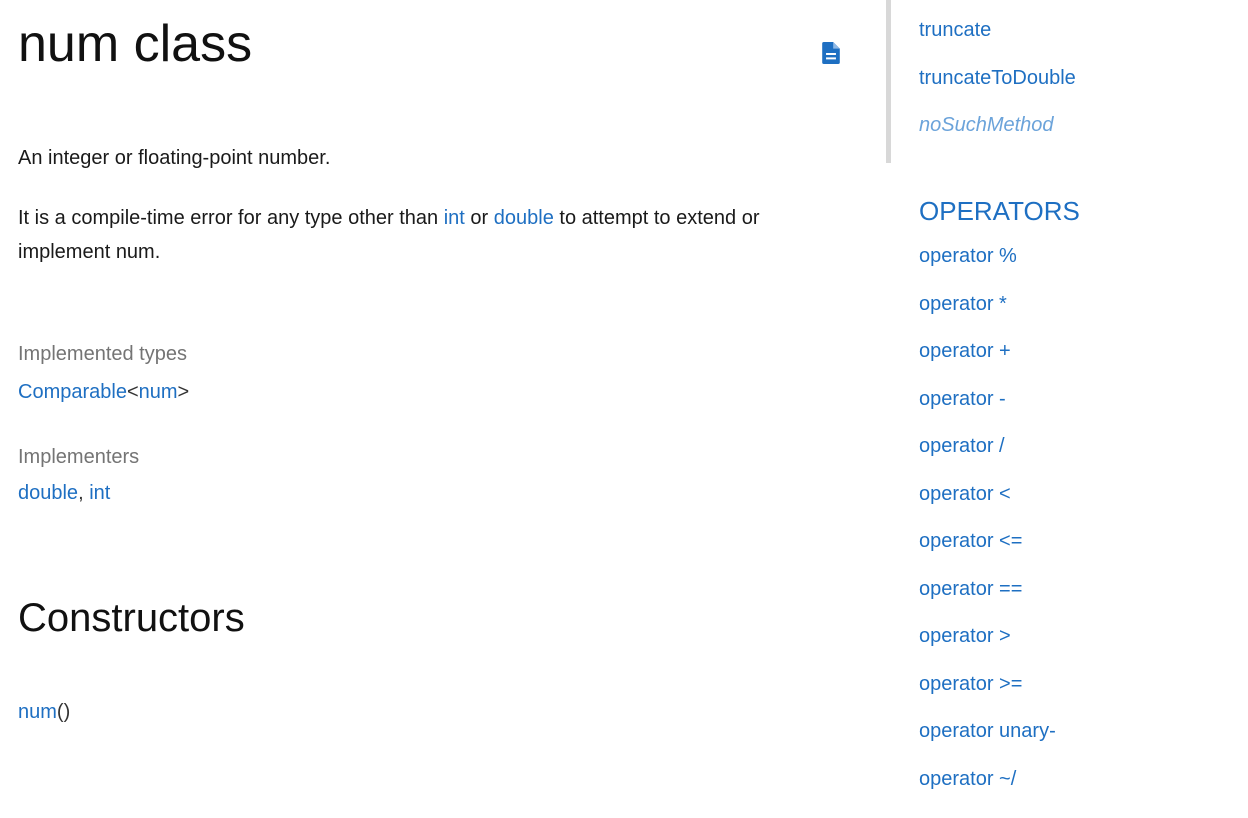 This screenshot has width=1248, height=818. Describe the element at coordinates (997, 137) in the screenshot. I see `list-item: noSuchMethod` at that location.